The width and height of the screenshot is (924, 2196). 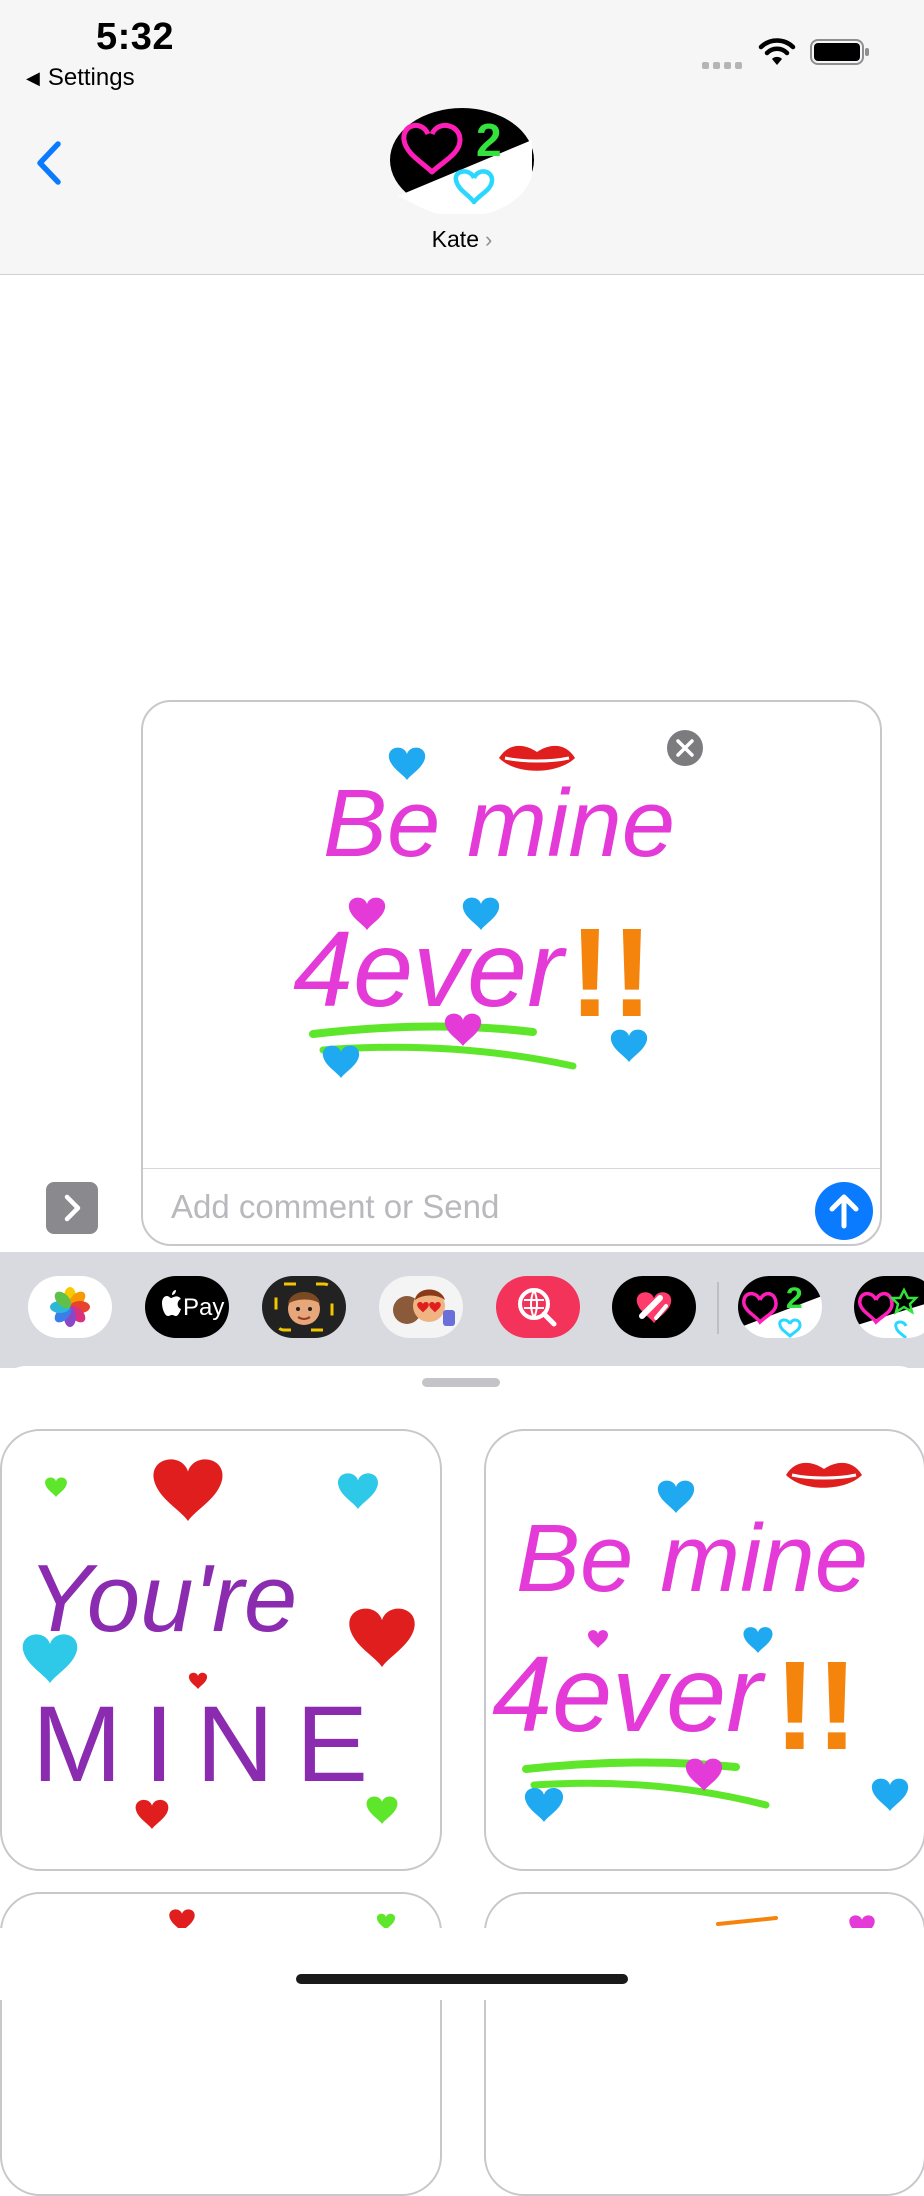 What do you see at coordinates (722, 65) in the screenshot?
I see `cellular-signal-icon` at bounding box center [722, 65].